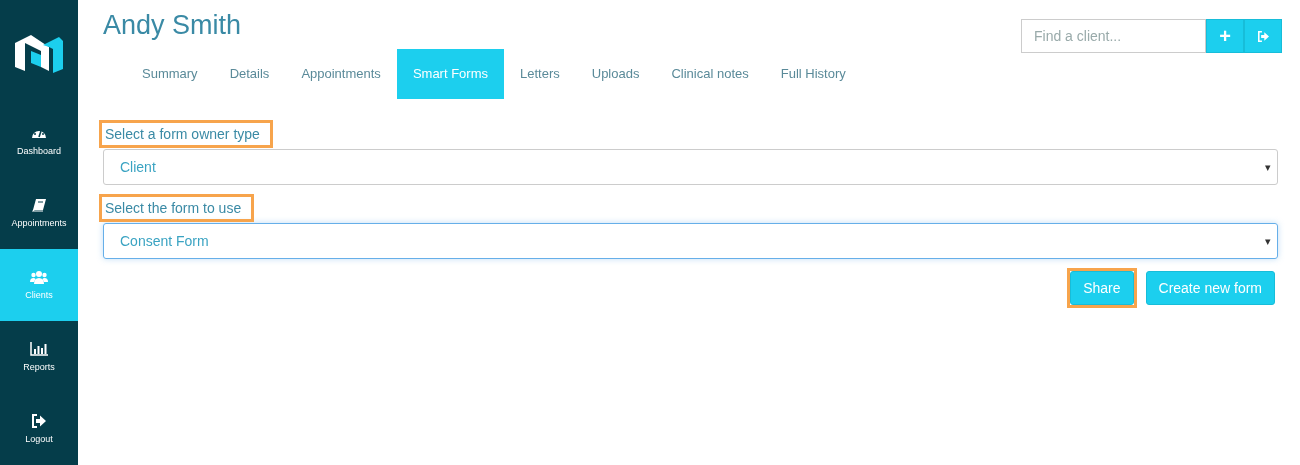 The width and height of the screenshot is (1300, 465). What do you see at coordinates (177, 208) in the screenshot?
I see `field-label: Select the form to use` at bounding box center [177, 208].